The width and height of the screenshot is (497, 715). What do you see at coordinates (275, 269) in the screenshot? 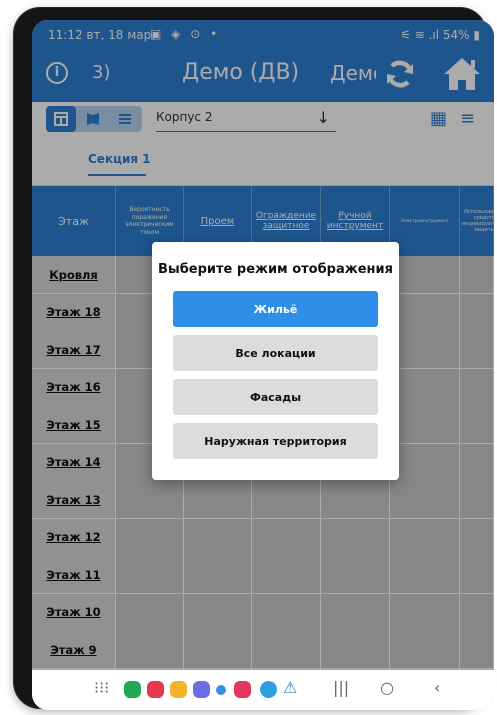
I see `dialog-title: Выберите режим отображения` at bounding box center [275, 269].